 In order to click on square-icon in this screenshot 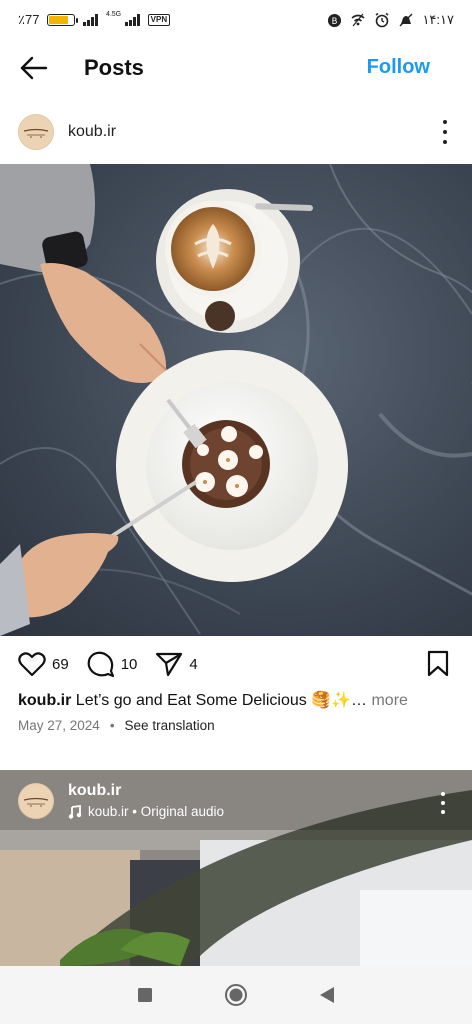, I will do `click(145, 995)`.